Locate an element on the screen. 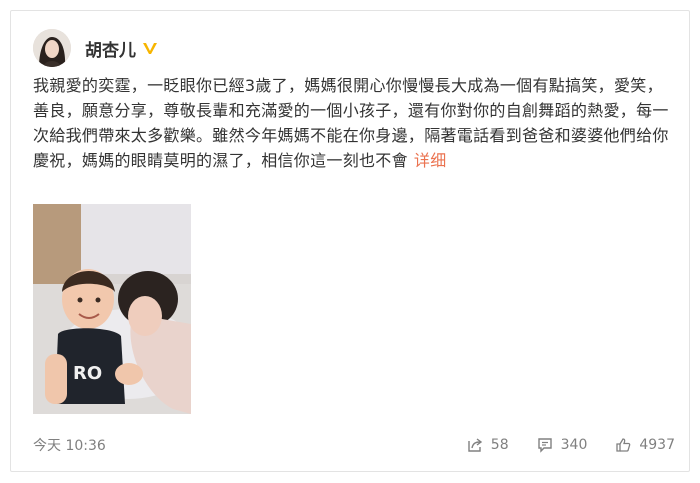 This screenshot has height=483, width=700. photo-image: RO is located at coordinates (112, 309).